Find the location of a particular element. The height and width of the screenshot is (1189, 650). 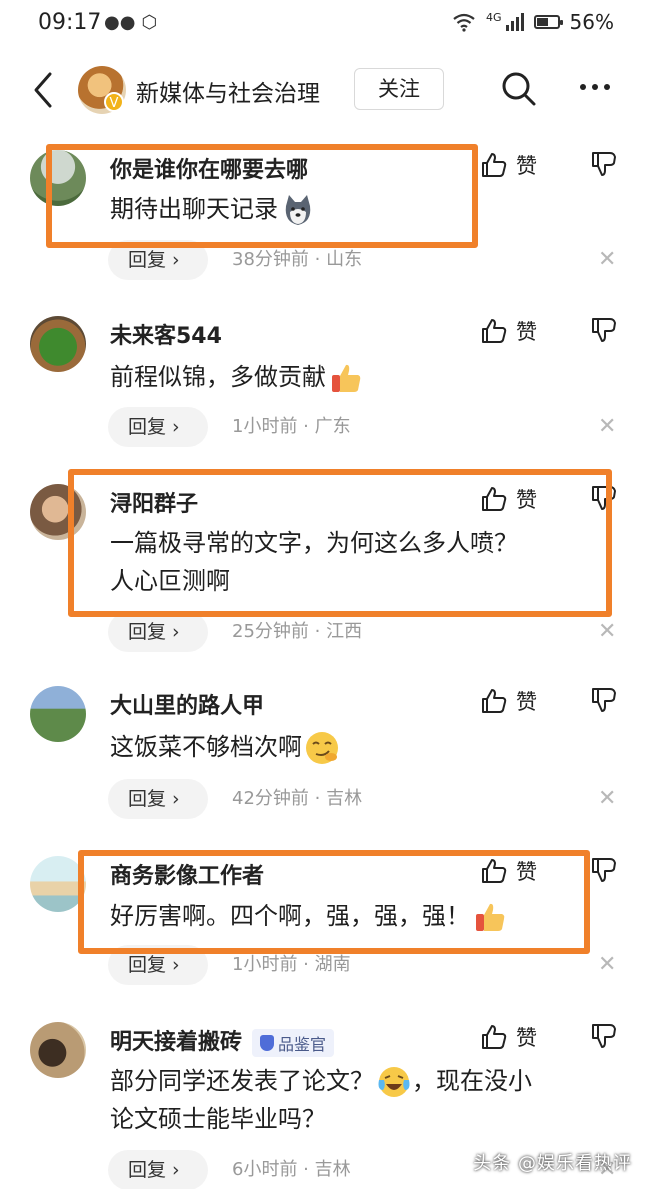

comment-text: 部分同学还发表了论文？ ，现在没小 论文硕士能毕业吗？ is located at coordinates (370, 1100).